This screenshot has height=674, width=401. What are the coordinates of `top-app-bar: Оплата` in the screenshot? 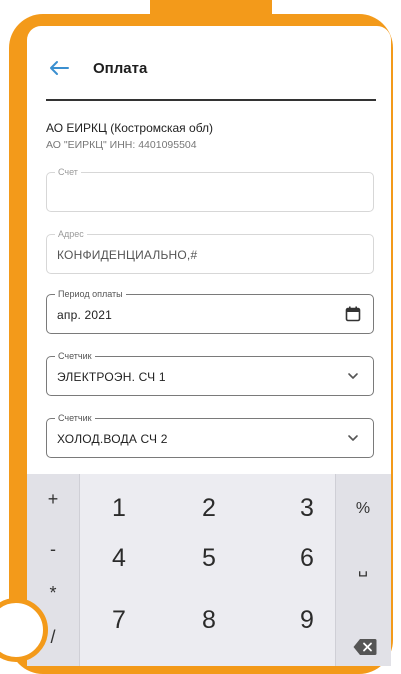 It's located at (209, 61).